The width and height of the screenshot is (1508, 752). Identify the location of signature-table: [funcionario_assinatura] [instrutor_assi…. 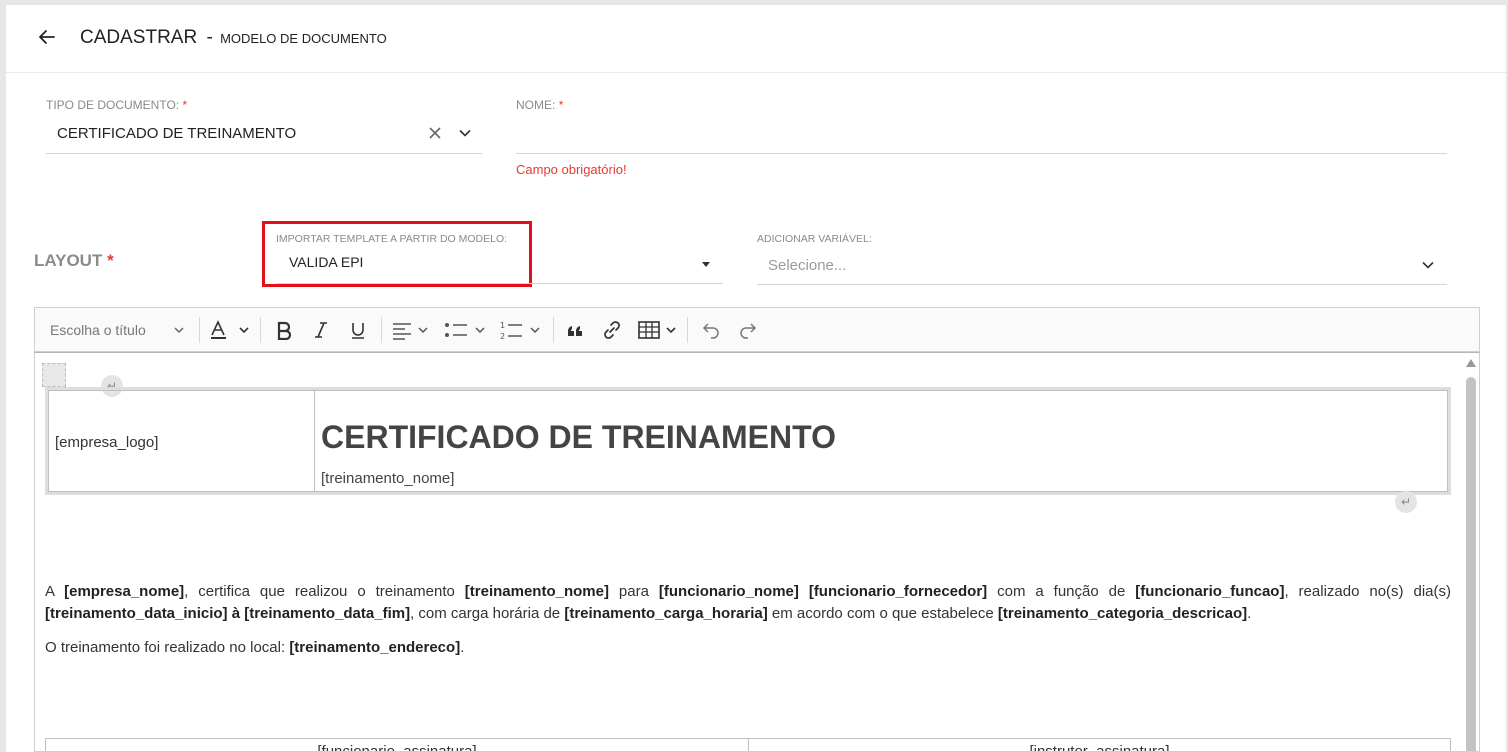
(748, 744).